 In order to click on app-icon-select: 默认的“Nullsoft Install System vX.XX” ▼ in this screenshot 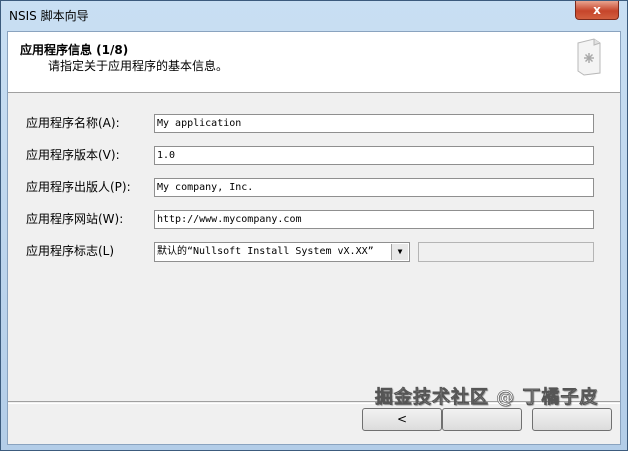, I will do `click(282, 252)`.